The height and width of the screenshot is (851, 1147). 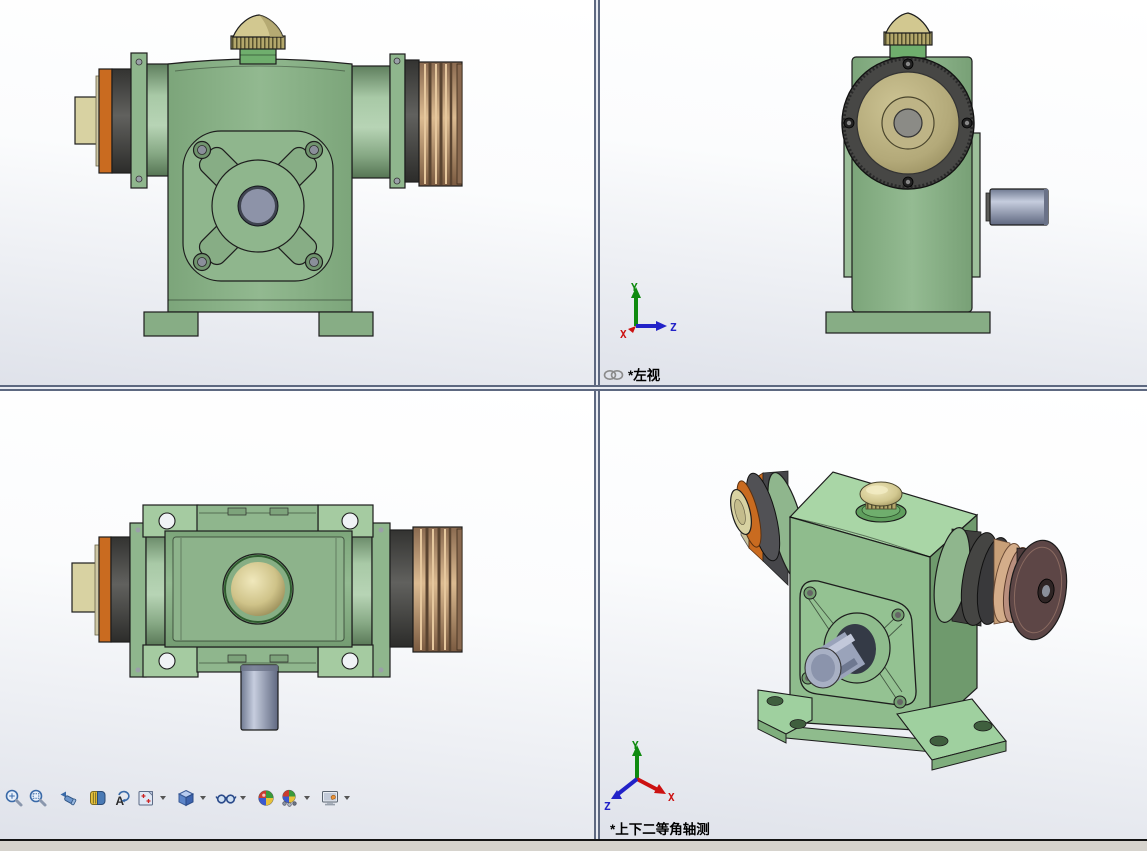 I want to click on previous-view-icon, so click(x=68, y=798).